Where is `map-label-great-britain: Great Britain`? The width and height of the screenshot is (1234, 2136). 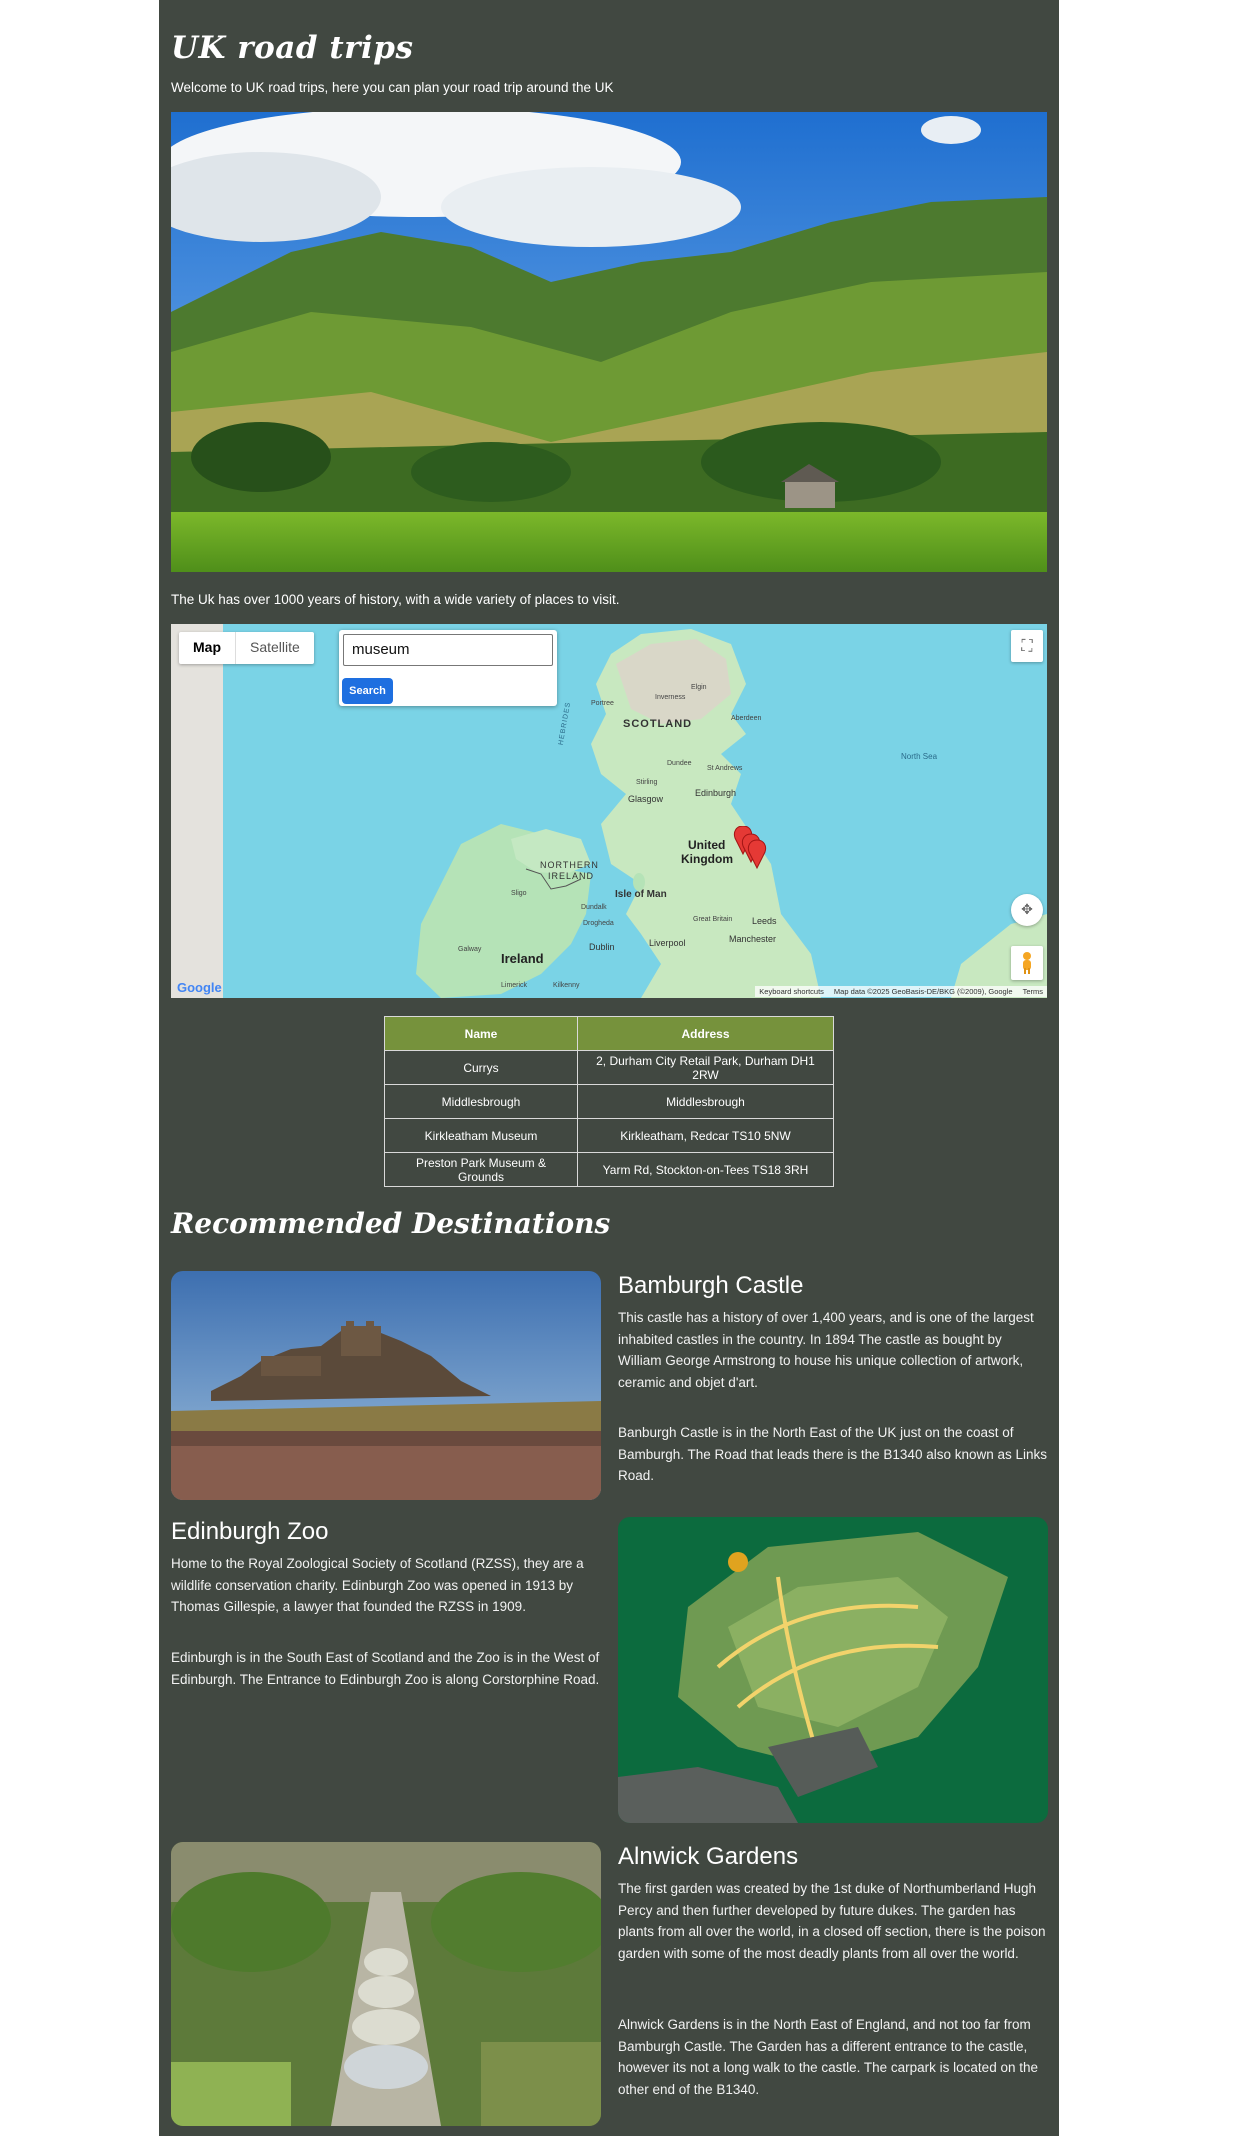 map-label-great-britain: Great Britain is located at coordinates (713, 919).